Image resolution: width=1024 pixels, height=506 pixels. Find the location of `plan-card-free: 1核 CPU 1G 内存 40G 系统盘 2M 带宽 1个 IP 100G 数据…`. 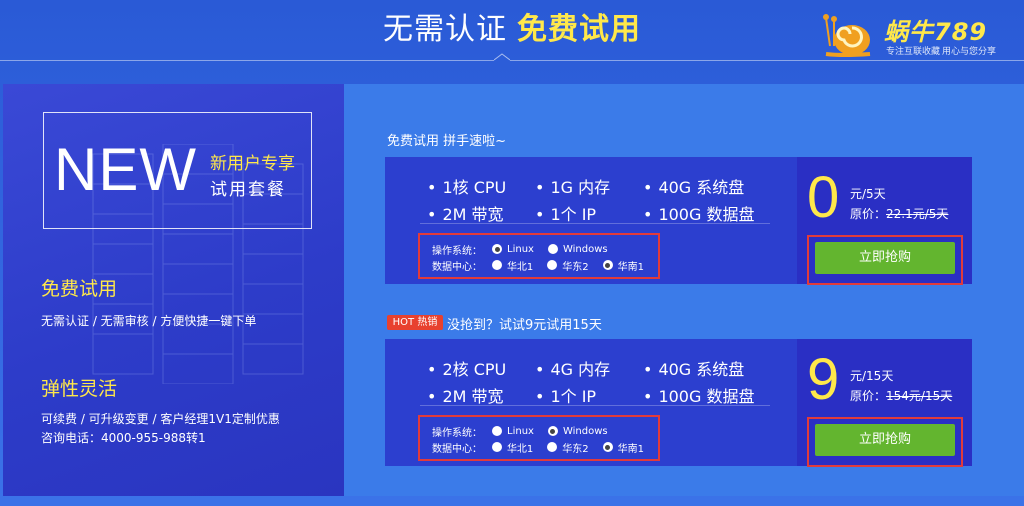

plan-card-free: 1核 CPU 1G 内存 40G 系统盘 2M 带宽 1个 IP 100G 数据… is located at coordinates (678, 221).